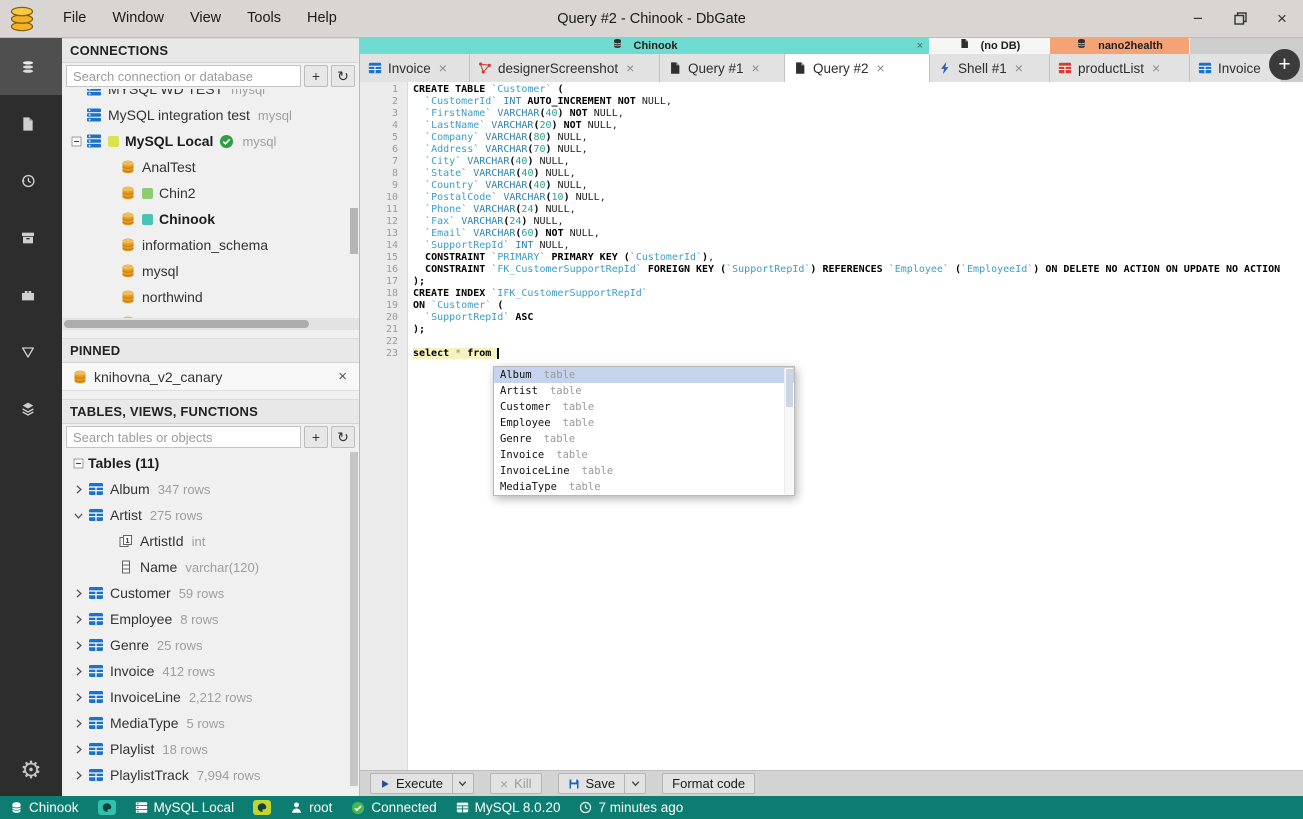 This screenshot has width=1303, height=819. What do you see at coordinates (210, 645) in the screenshot?
I see `table-row: Genre 25 rows` at bounding box center [210, 645].